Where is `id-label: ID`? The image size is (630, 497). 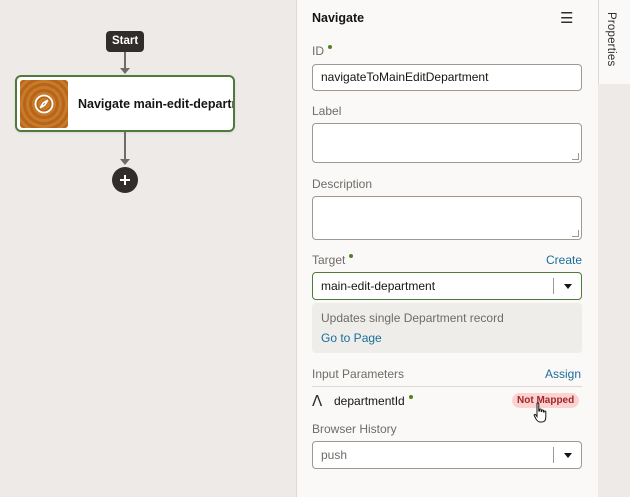
id-label: ID is located at coordinates (322, 51).